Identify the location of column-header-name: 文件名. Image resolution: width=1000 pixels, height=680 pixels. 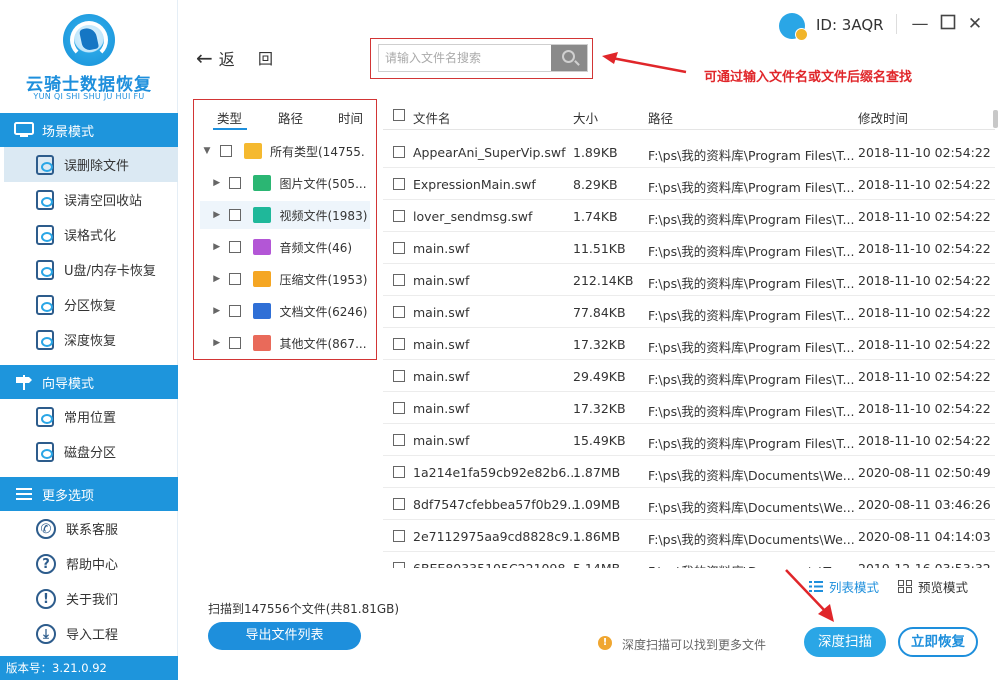
(432, 117).